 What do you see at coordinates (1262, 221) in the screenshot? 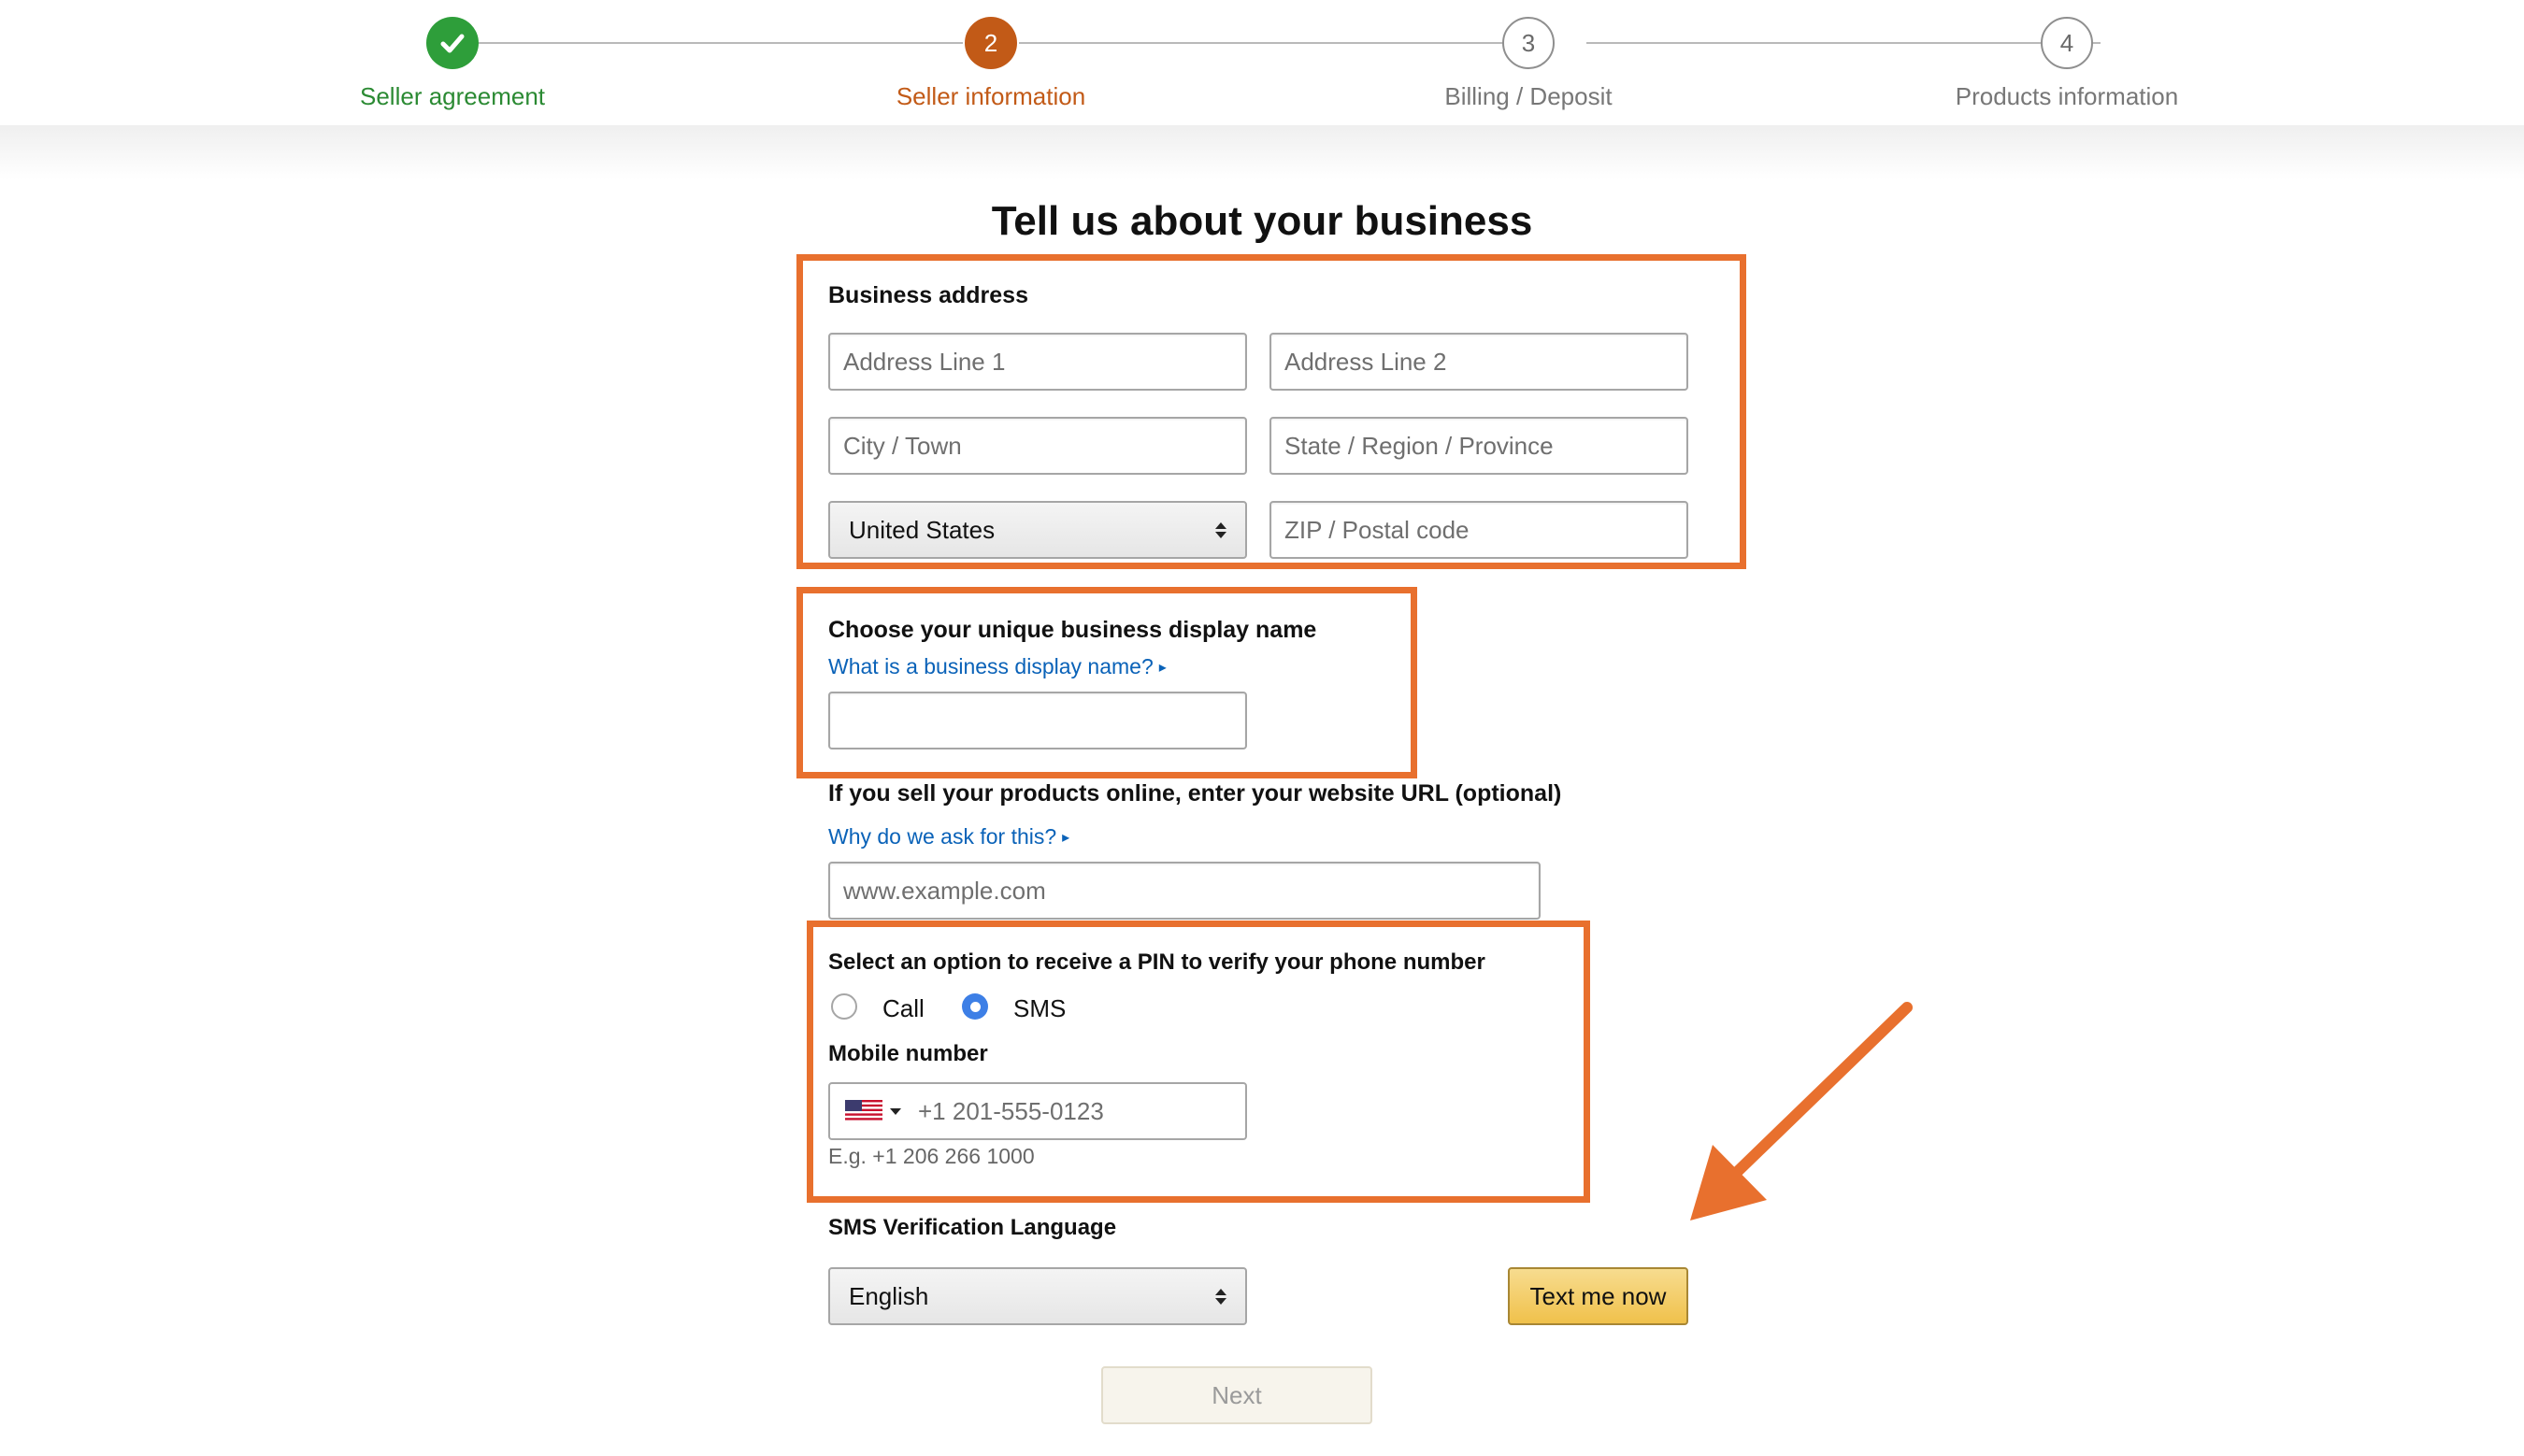
I see `page-title: Tell us about your business` at bounding box center [1262, 221].